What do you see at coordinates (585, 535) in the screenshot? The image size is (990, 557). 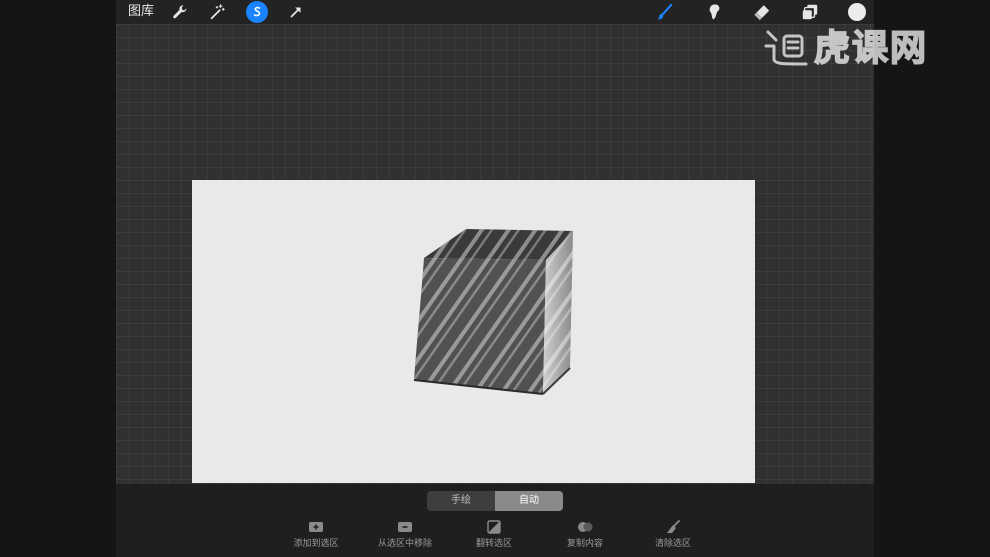 I see `copy-content-button: 复制内容` at bounding box center [585, 535].